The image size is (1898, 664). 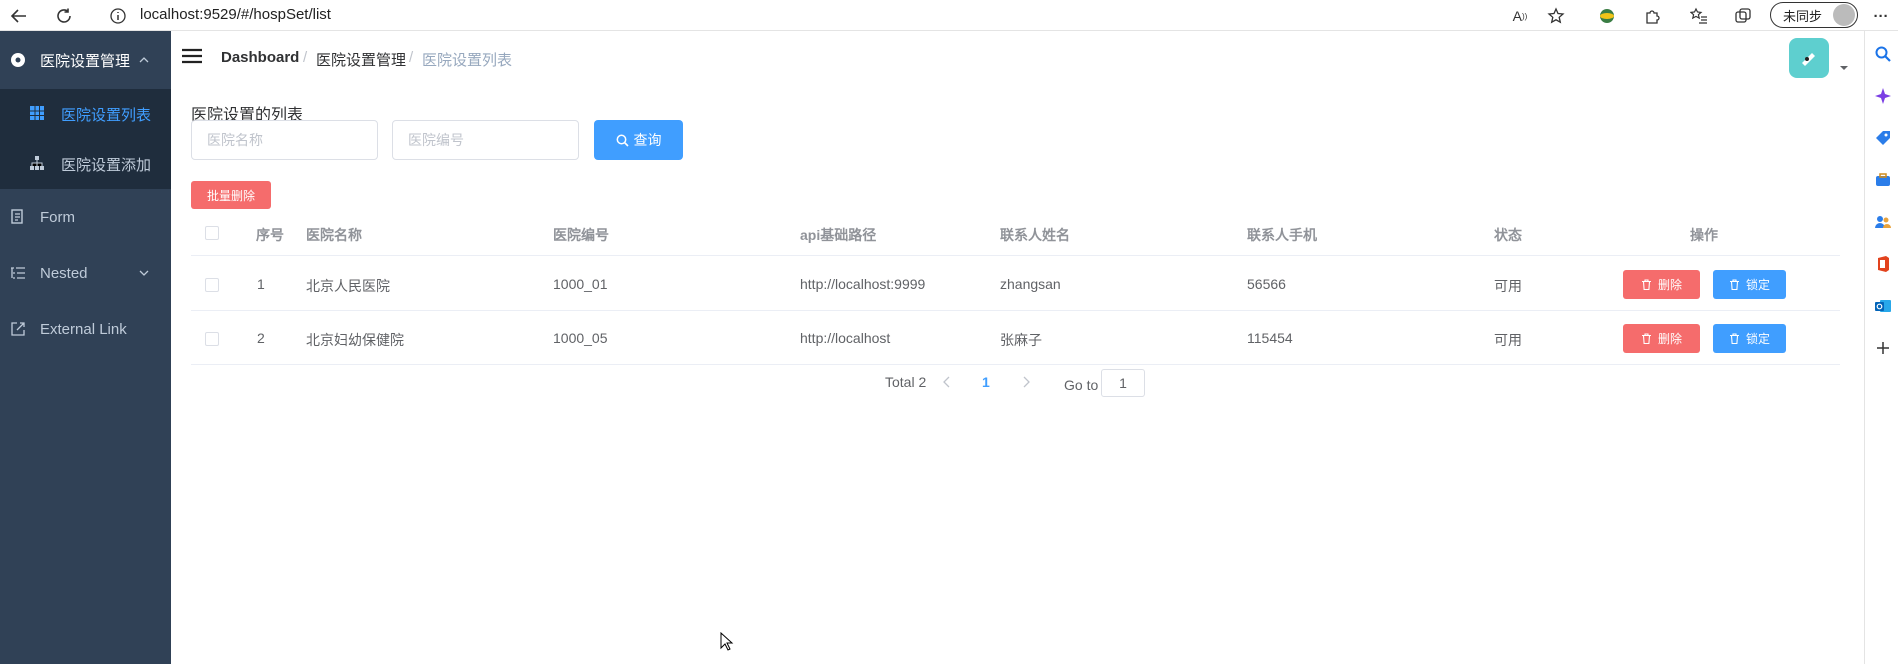 I want to click on column-header: 状态, so click(x=1508, y=235).